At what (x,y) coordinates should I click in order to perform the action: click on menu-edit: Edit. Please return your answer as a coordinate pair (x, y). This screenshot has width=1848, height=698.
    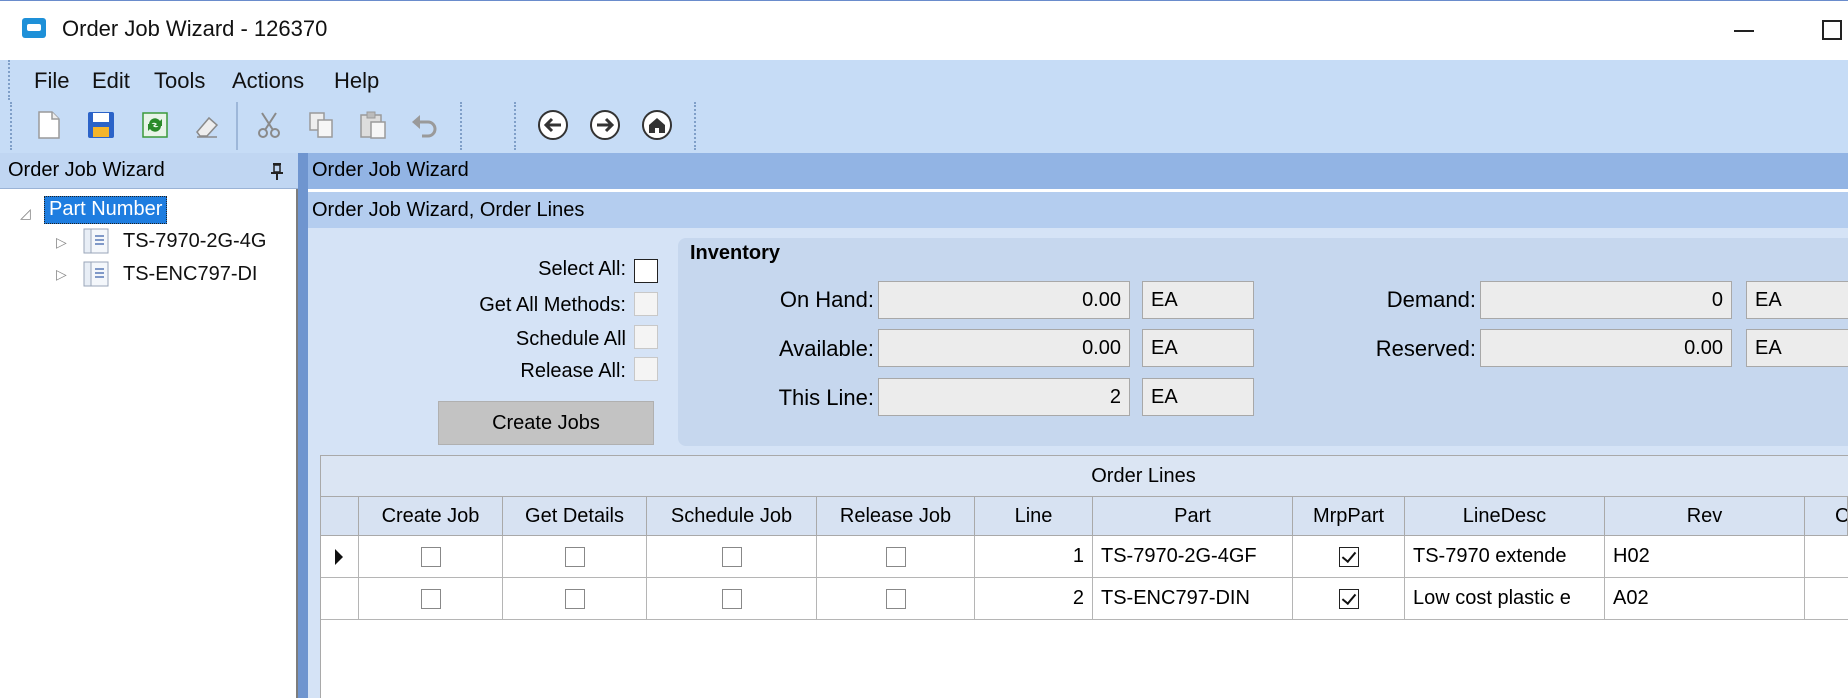
    Looking at the image, I should click on (111, 81).